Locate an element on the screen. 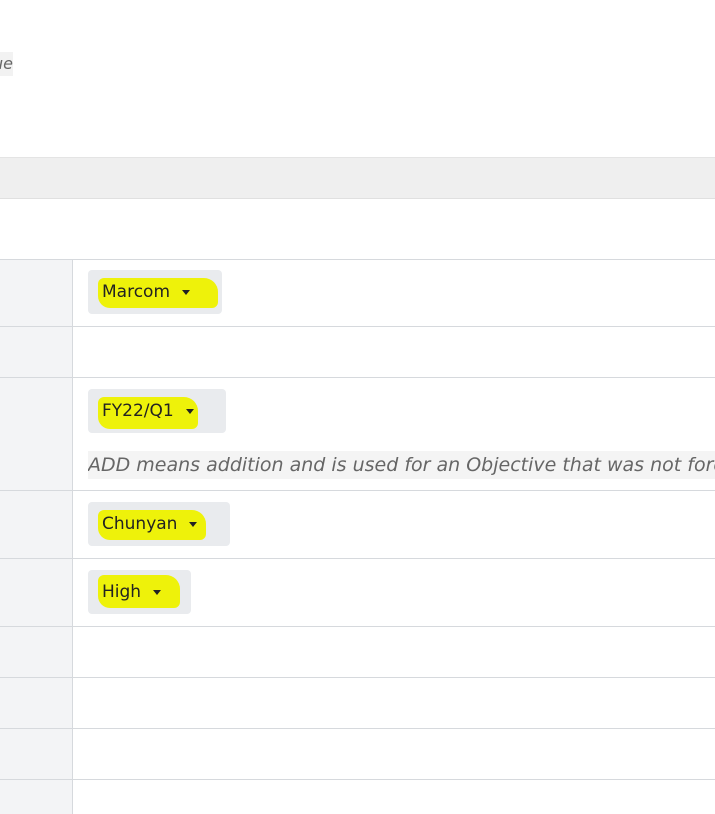 The width and height of the screenshot is (715, 814). owner-dropdown-value: Chunyan is located at coordinates (140, 524).